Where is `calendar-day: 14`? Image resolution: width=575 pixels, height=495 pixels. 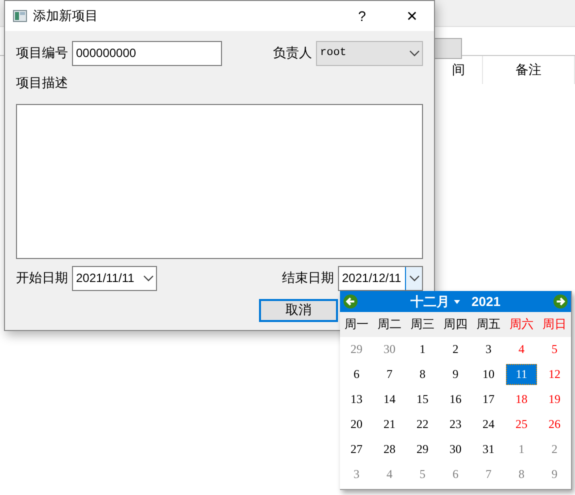 calendar-day: 14 is located at coordinates (389, 399).